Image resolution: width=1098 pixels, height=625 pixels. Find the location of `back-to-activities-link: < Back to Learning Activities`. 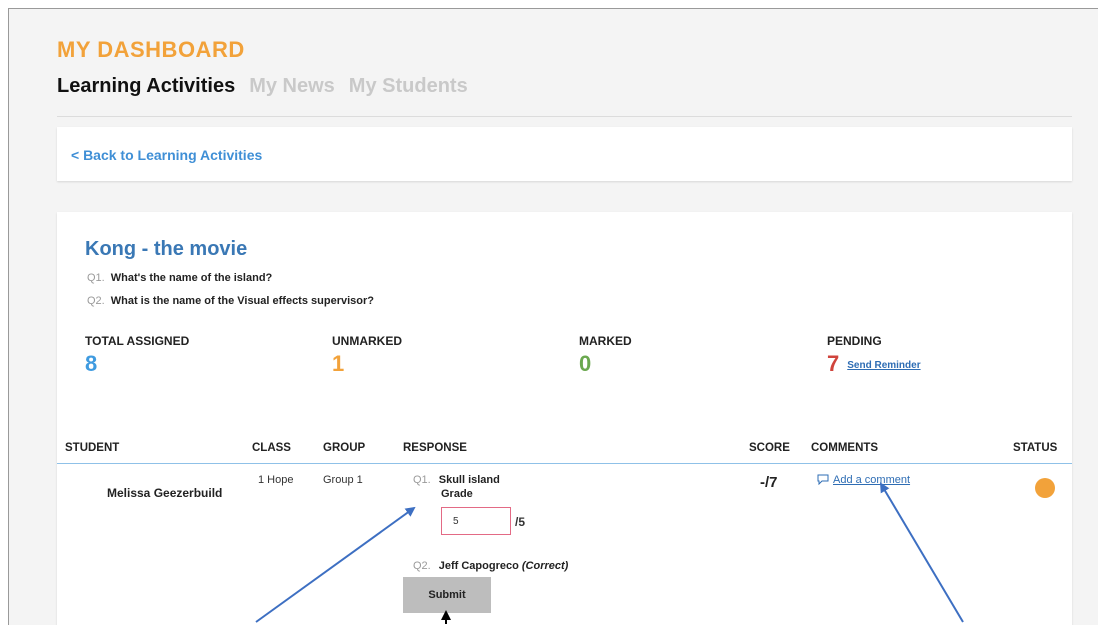

back-to-activities-link: < Back to Learning Activities is located at coordinates (166, 155).